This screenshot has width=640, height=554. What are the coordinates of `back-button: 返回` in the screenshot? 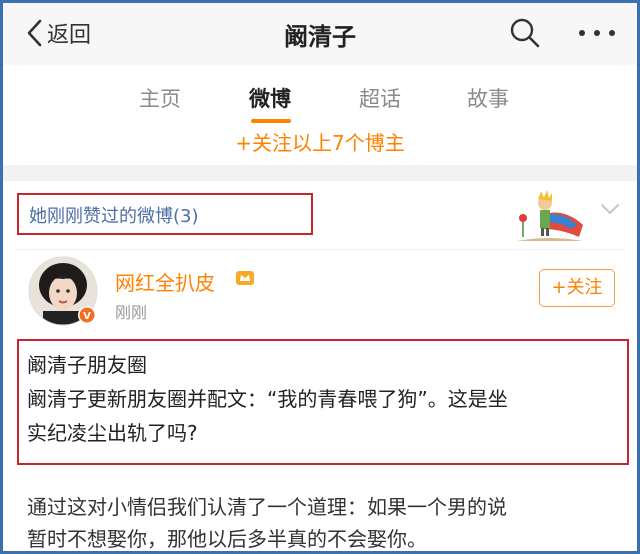 It's located at (58, 33).